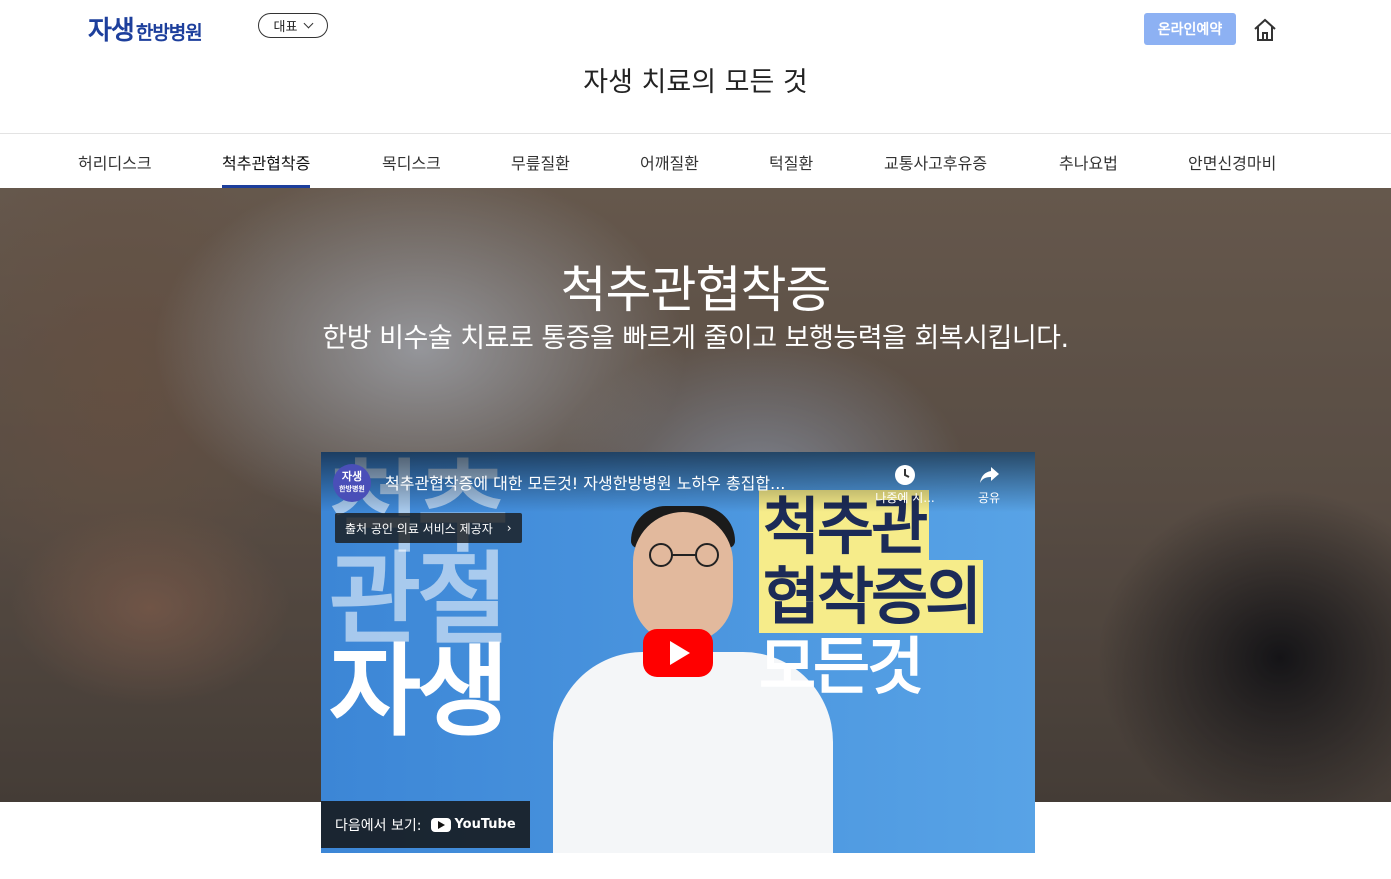 The height and width of the screenshot is (879, 1391). Describe the element at coordinates (1190, 29) in the screenshot. I see `online-reservation-button: 온라인예약` at that location.